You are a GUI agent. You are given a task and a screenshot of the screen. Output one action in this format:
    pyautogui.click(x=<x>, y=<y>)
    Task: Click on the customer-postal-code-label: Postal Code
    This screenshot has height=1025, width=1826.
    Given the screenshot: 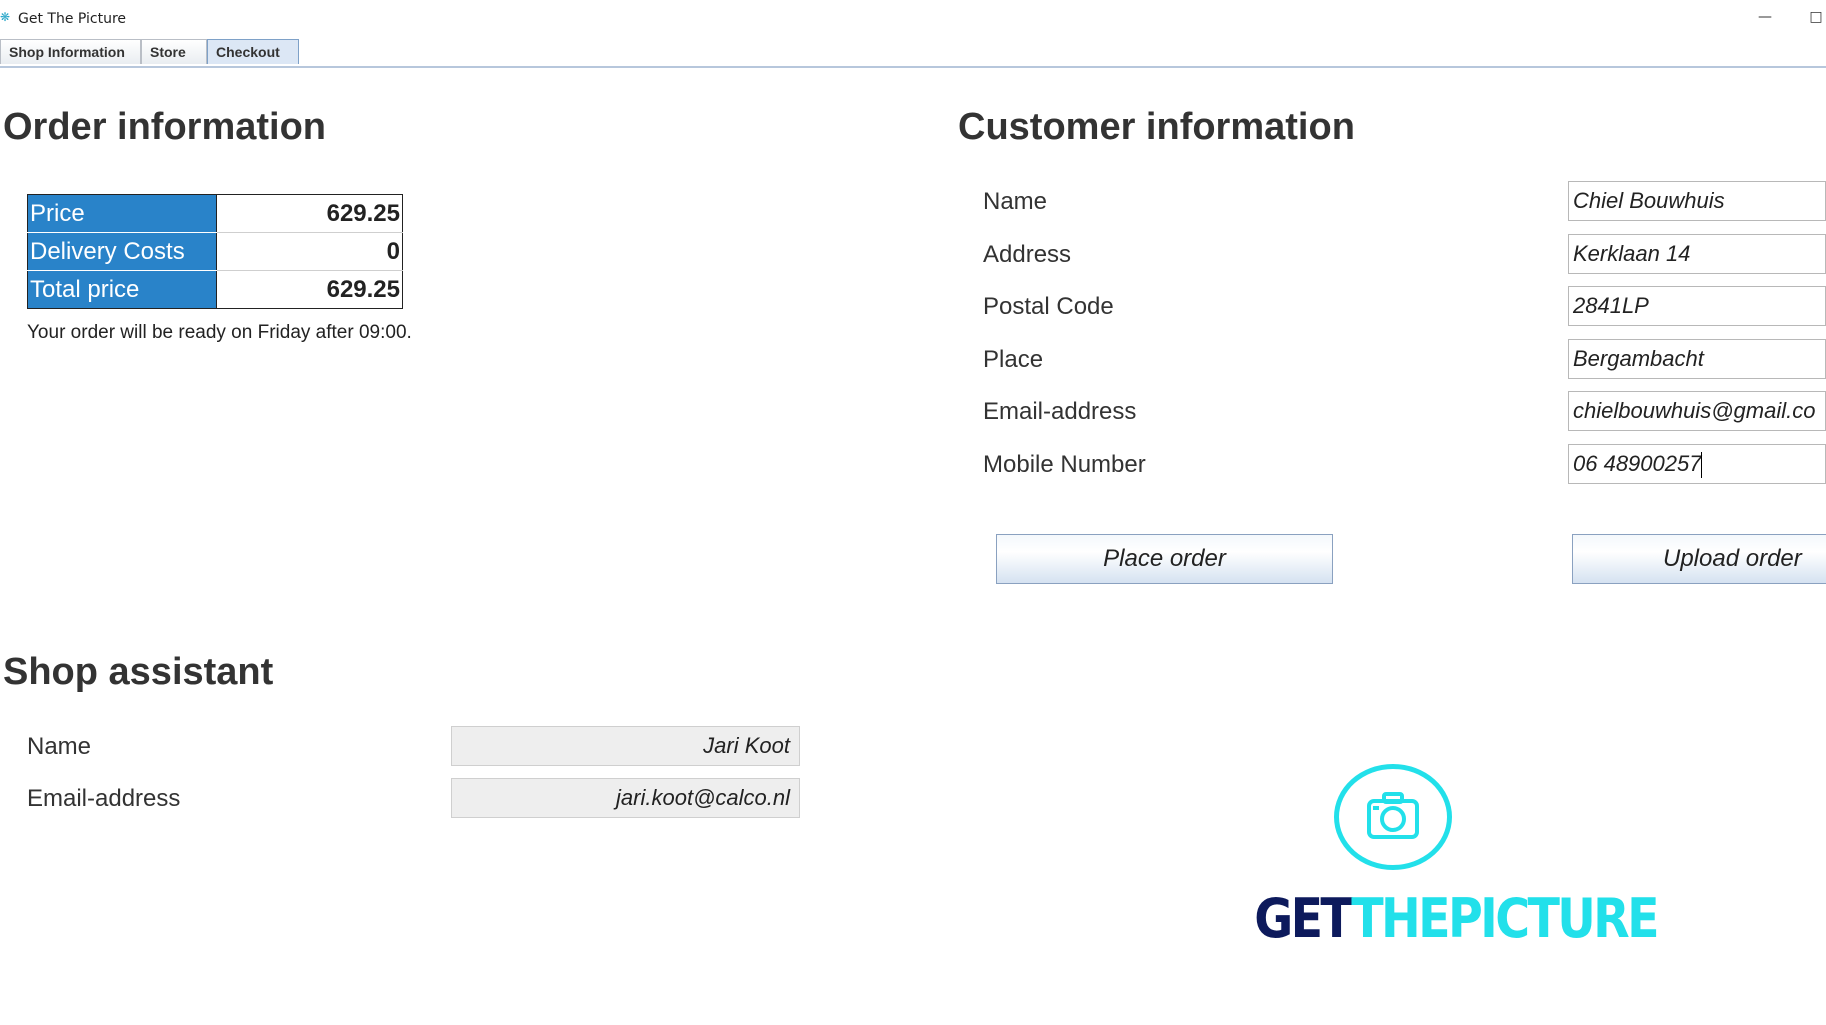 What is the action you would take?
    pyautogui.click(x=1048, y=306)
    